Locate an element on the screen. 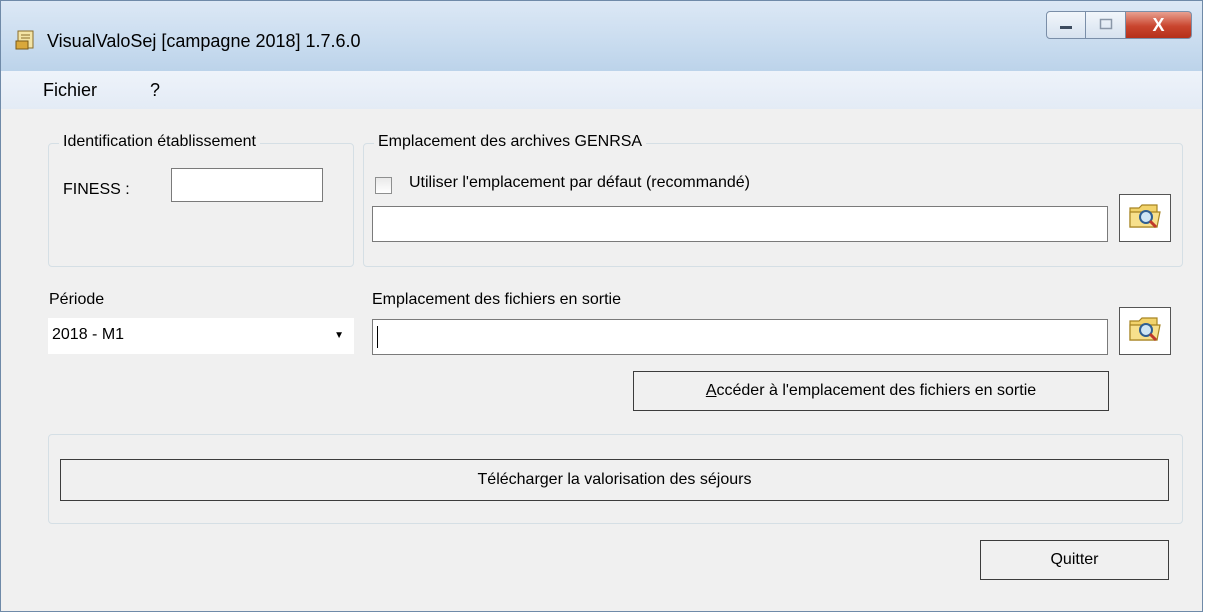  maximize-icon is located at coordinates (1106, 25).